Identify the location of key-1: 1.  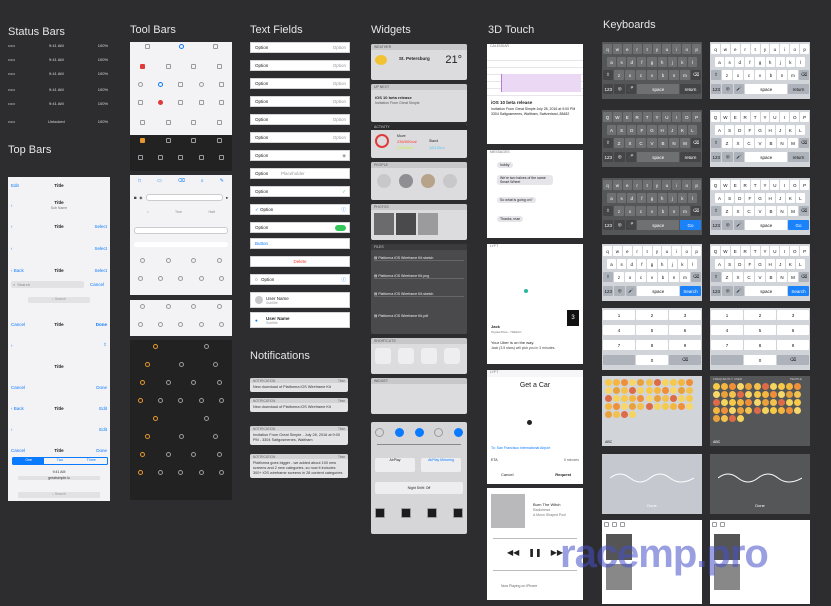
(727, 315).